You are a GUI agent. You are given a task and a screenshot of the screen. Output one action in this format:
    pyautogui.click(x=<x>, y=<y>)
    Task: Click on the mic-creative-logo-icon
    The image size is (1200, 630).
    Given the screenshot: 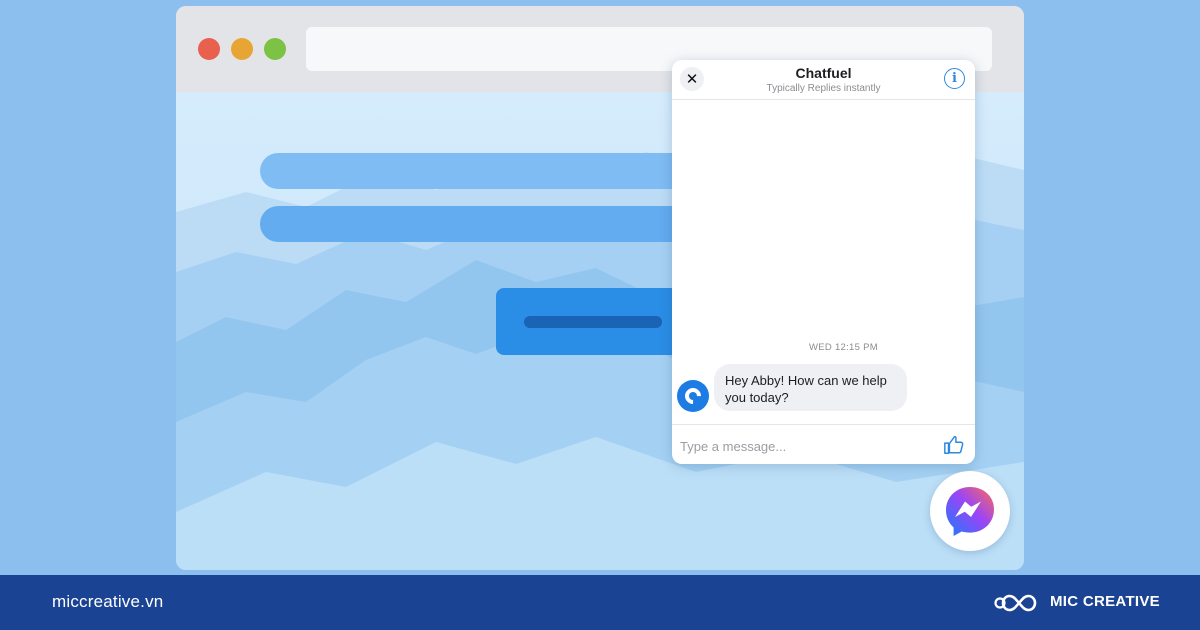 What is the action you would take?
    pyautogui.click(x=1015, y=603)
    